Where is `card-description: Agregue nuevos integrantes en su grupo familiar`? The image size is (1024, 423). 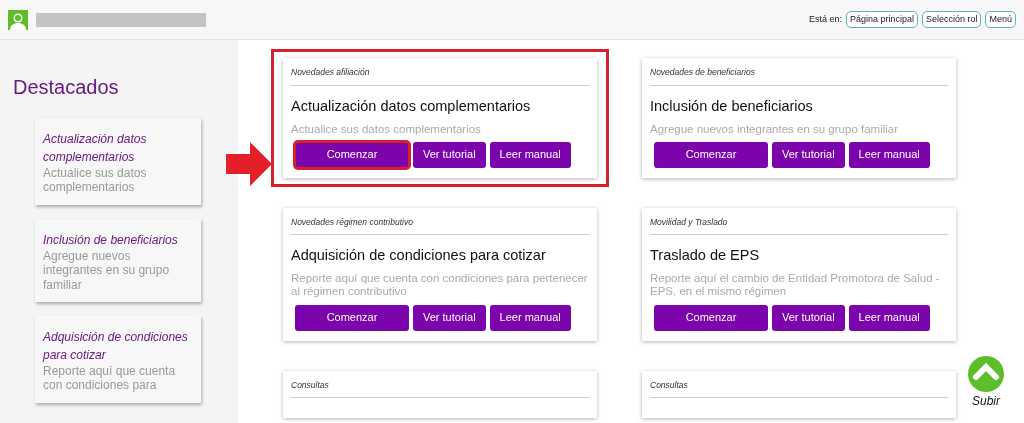
card-description: Agregue nuevos integrantes en su grupo familiar is located at coordinates (775, 129).